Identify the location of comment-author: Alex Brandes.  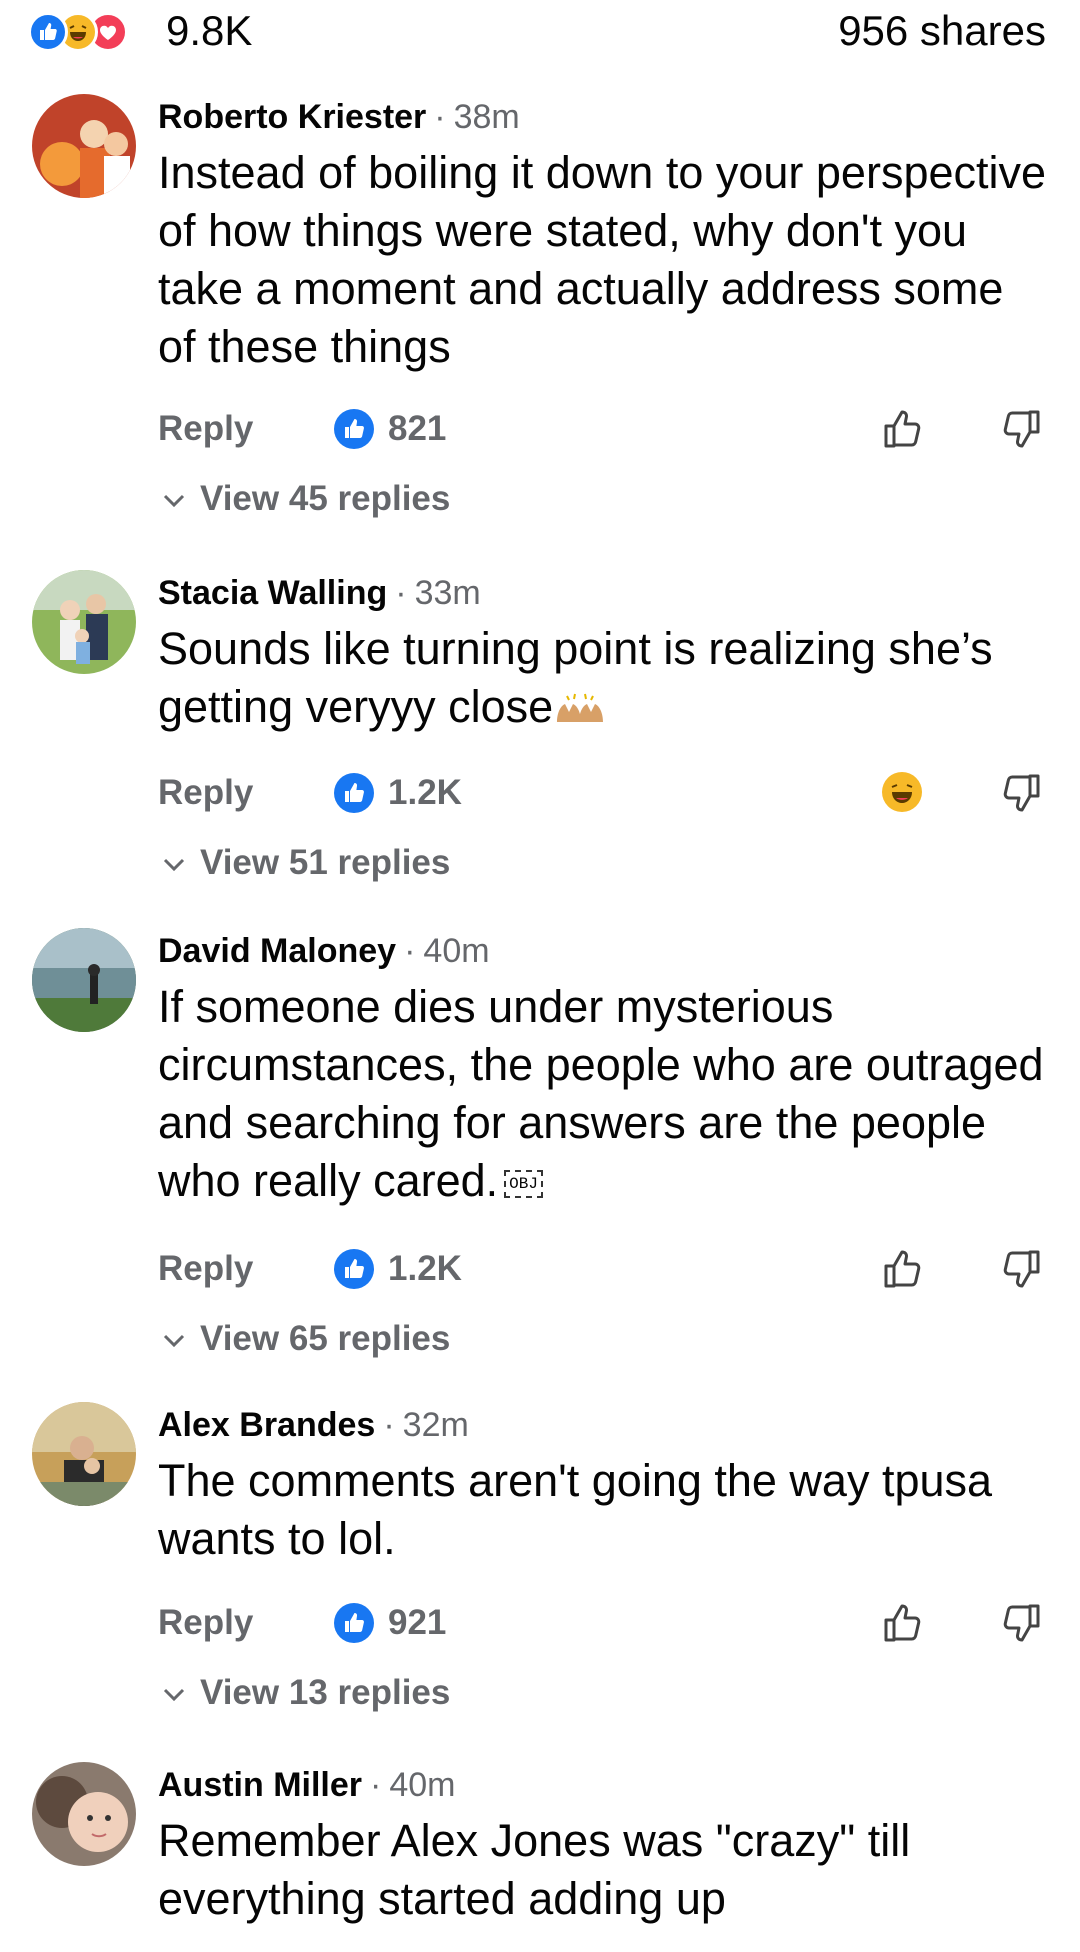
(266, 1425).